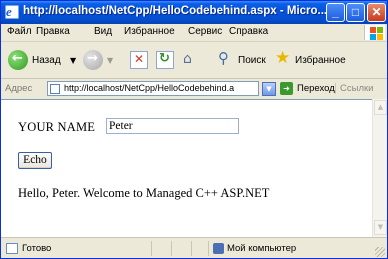 This screenshot has width=388, height=259. Describe the element at coordinates (103, 31) in the screenshot. I see `menu-view: Вид` at that location.